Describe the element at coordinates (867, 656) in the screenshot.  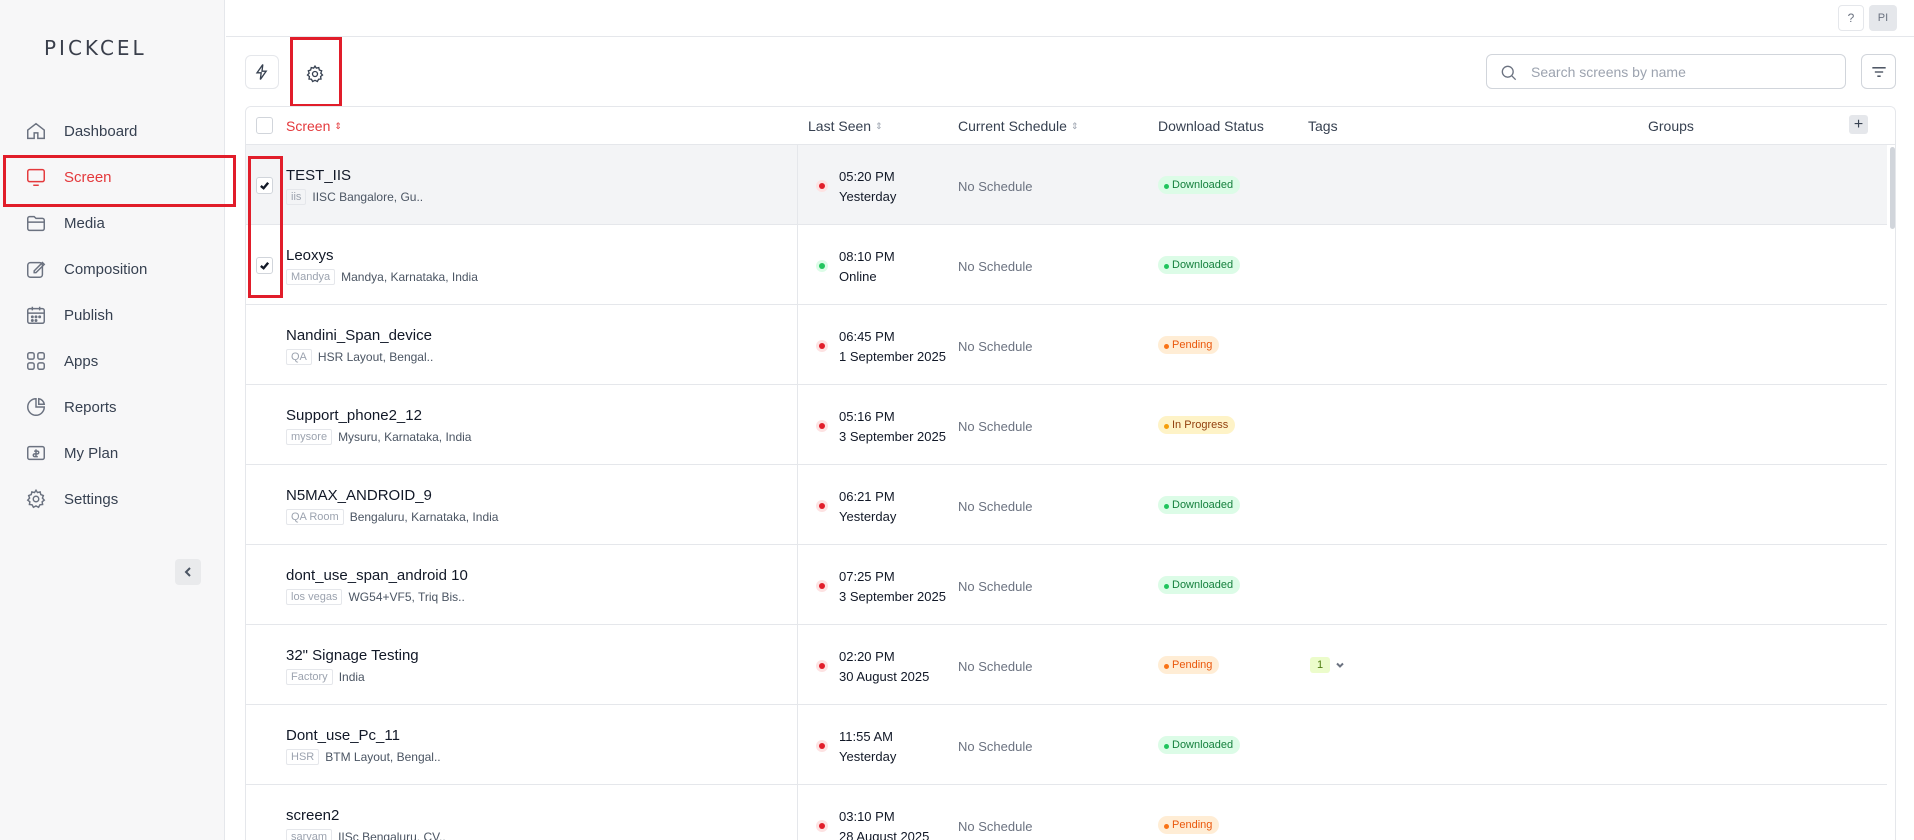
I see `last-seen-time: 02:20 PM` at that location.